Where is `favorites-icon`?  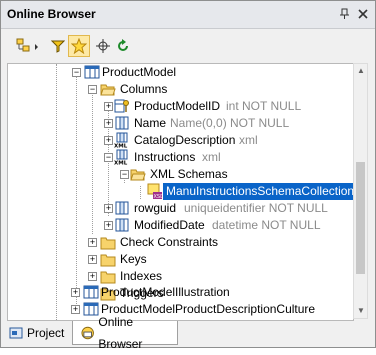 favorites-icon is located at coordinates (79, 46).